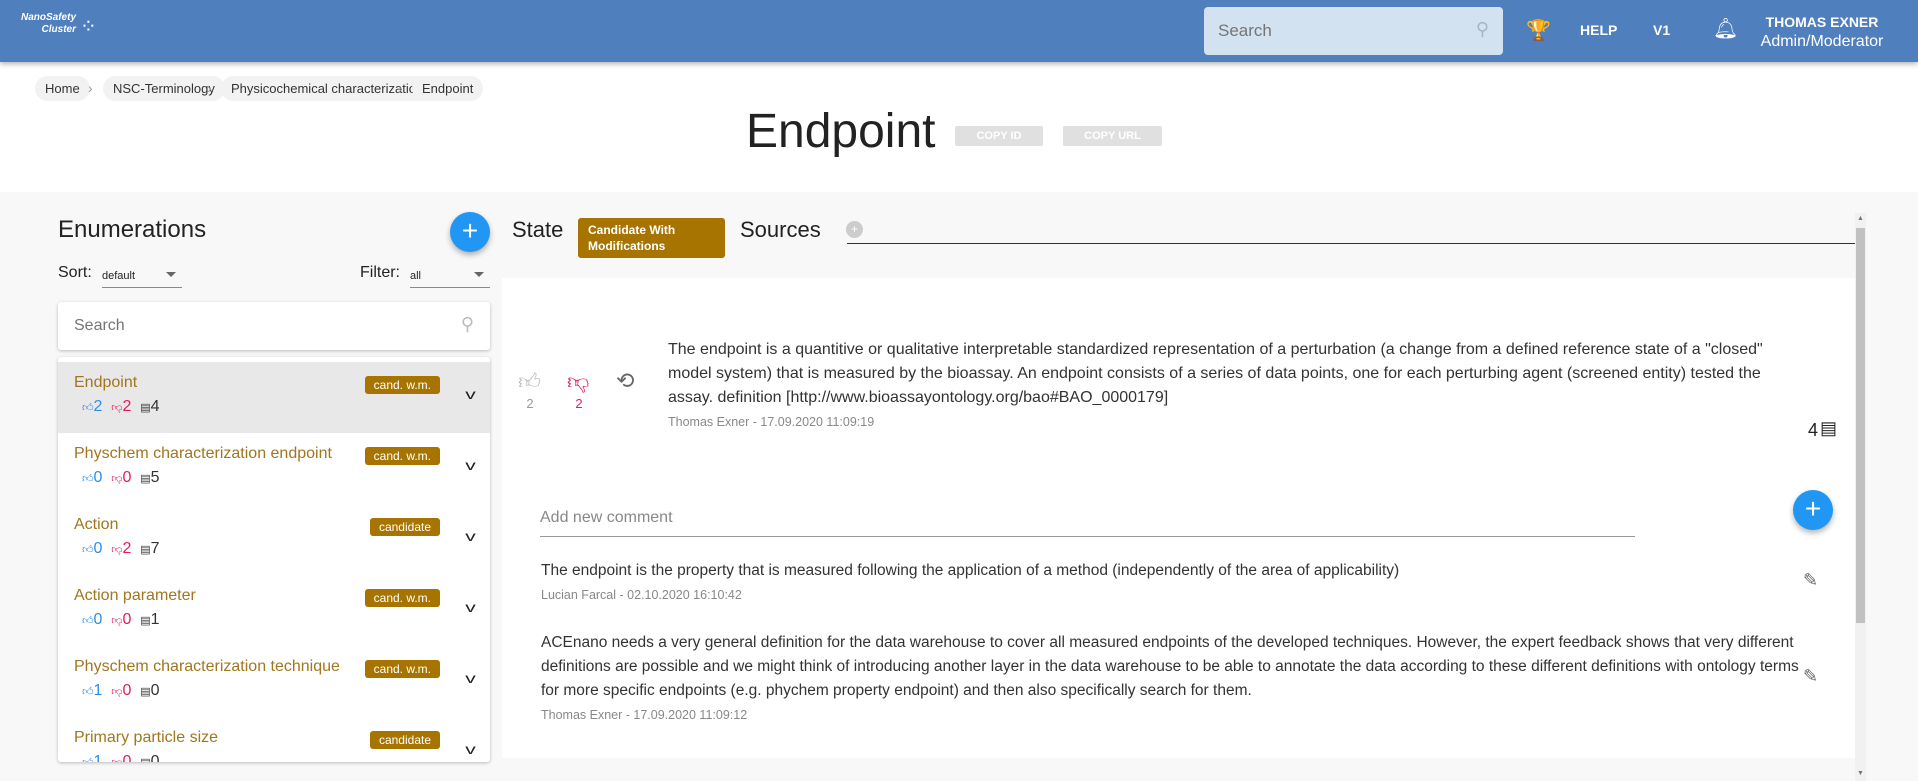 This screenshot has width=1918, height=781. Describe the element at coordinates (142, 277) in the screenshot. I see `sort-select: default` at that location.